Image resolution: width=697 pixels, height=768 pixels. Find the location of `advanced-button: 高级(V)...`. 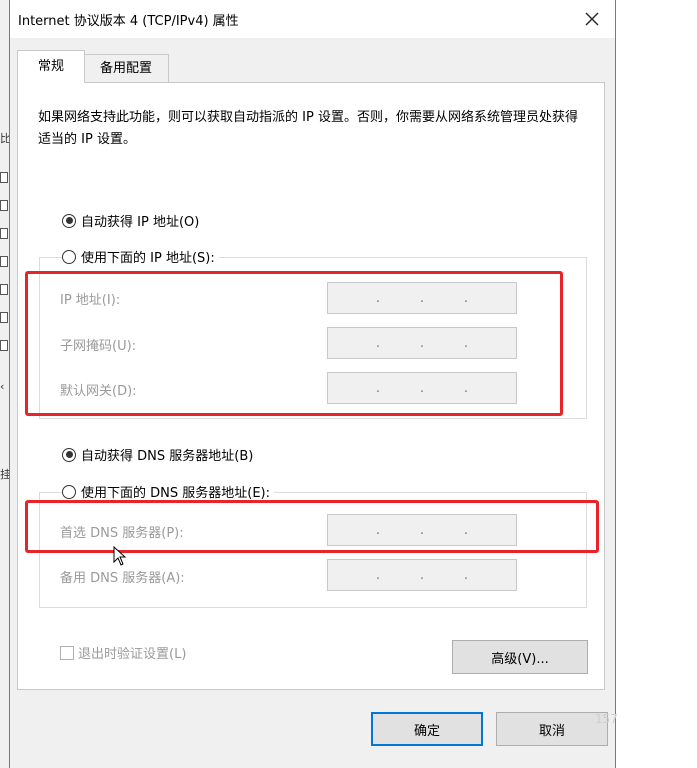

advanced-button: 高级(V)... is located at coordinates (520, 657).